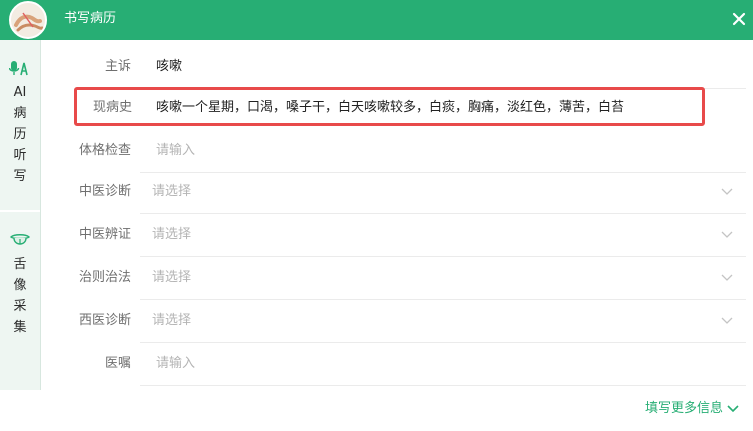  What do you see at coordinates (104, 191) in the screenshot?
I see `tcm-diagnosis-label: 中医诊断` at bounding box center [104, 191].